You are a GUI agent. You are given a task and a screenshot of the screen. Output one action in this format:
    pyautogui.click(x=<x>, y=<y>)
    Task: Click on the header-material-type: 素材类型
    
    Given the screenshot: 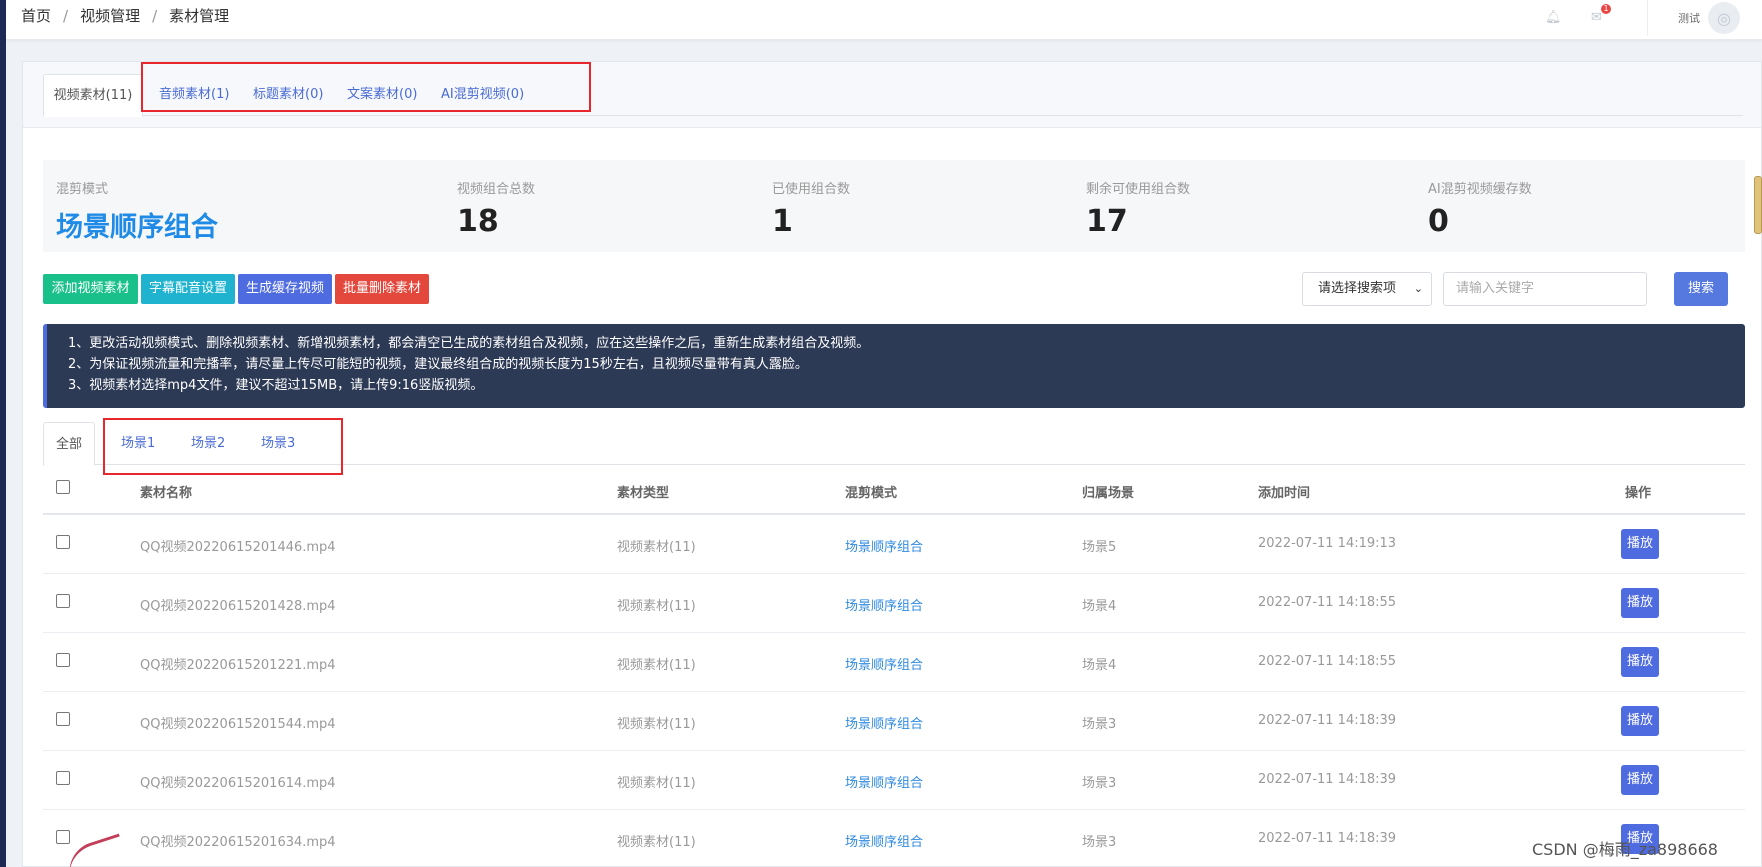 What is the action you would take?
    pyautogui.click(x=643, y=493)
    